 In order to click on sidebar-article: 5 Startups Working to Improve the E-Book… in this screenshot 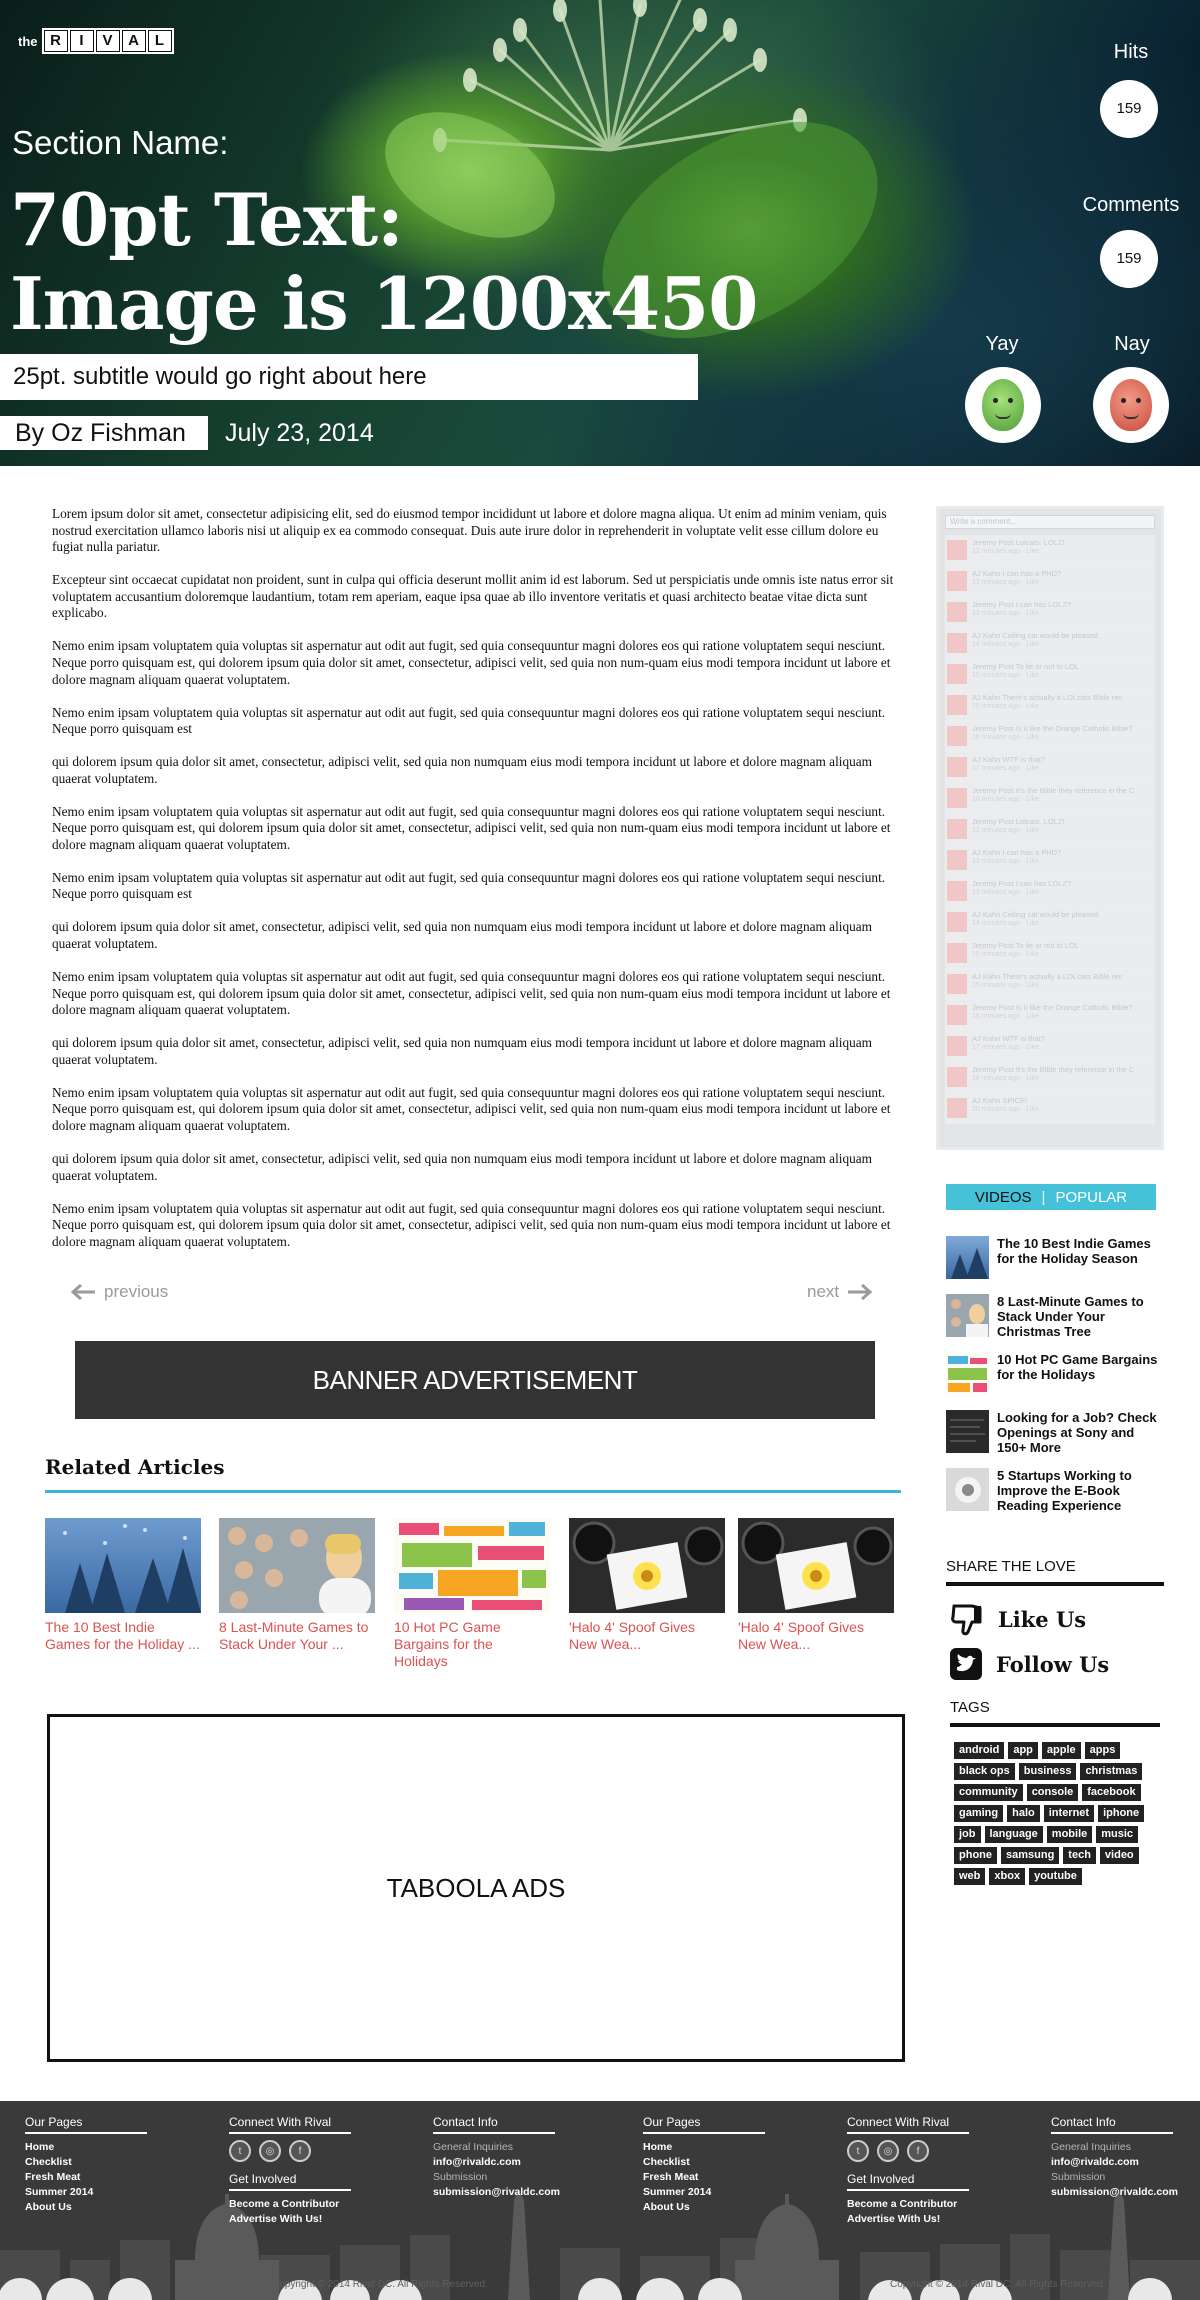, I will do `click(1054, 1490)`.